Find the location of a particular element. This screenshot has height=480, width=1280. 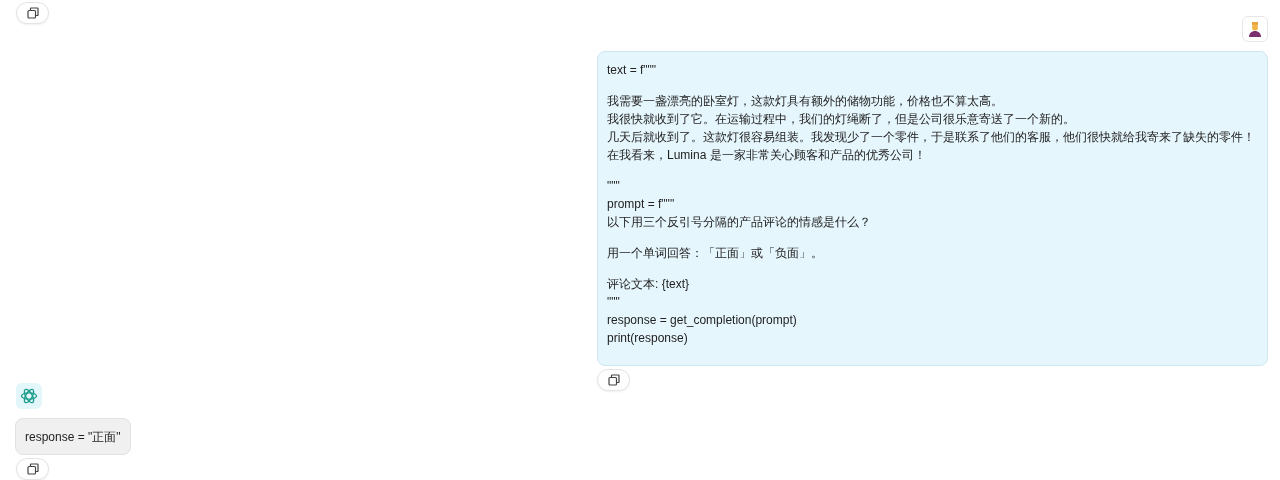

message-text: 用一个单词回答：「正面」或「负面」。 is located at coordinates (715, 253).